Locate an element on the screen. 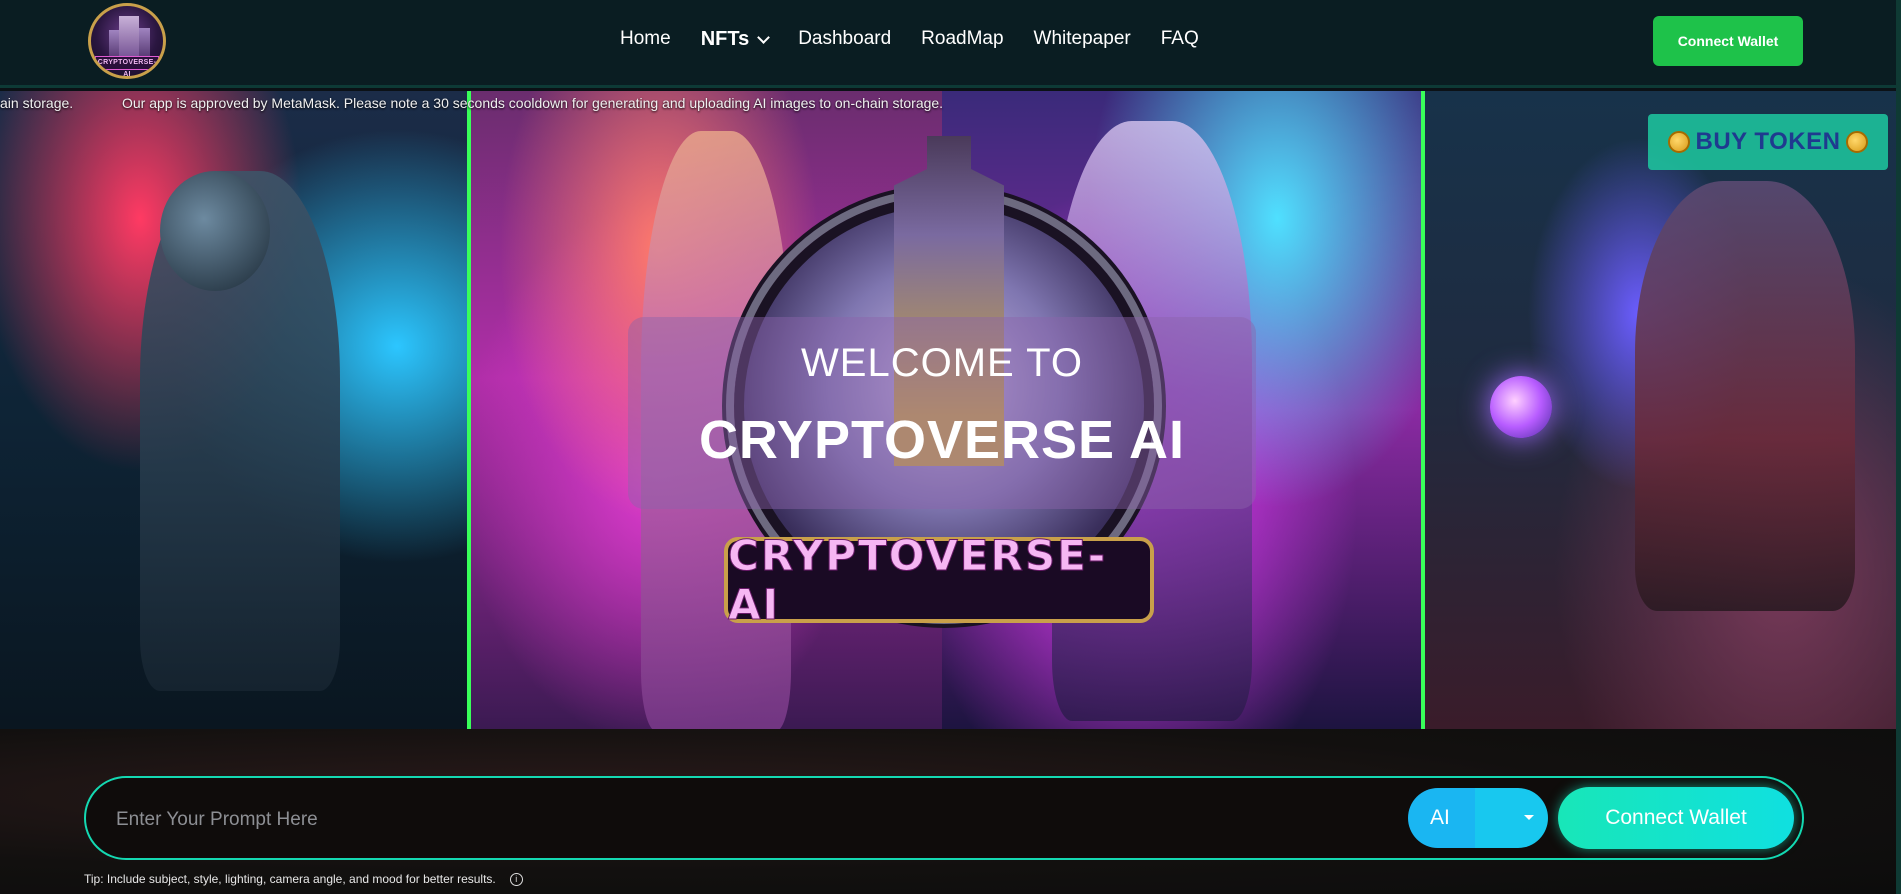 The height and width of the screenshot is (894, 1901). buy-token-button: BUY TOKEN is located at coordinates (1768, 142).